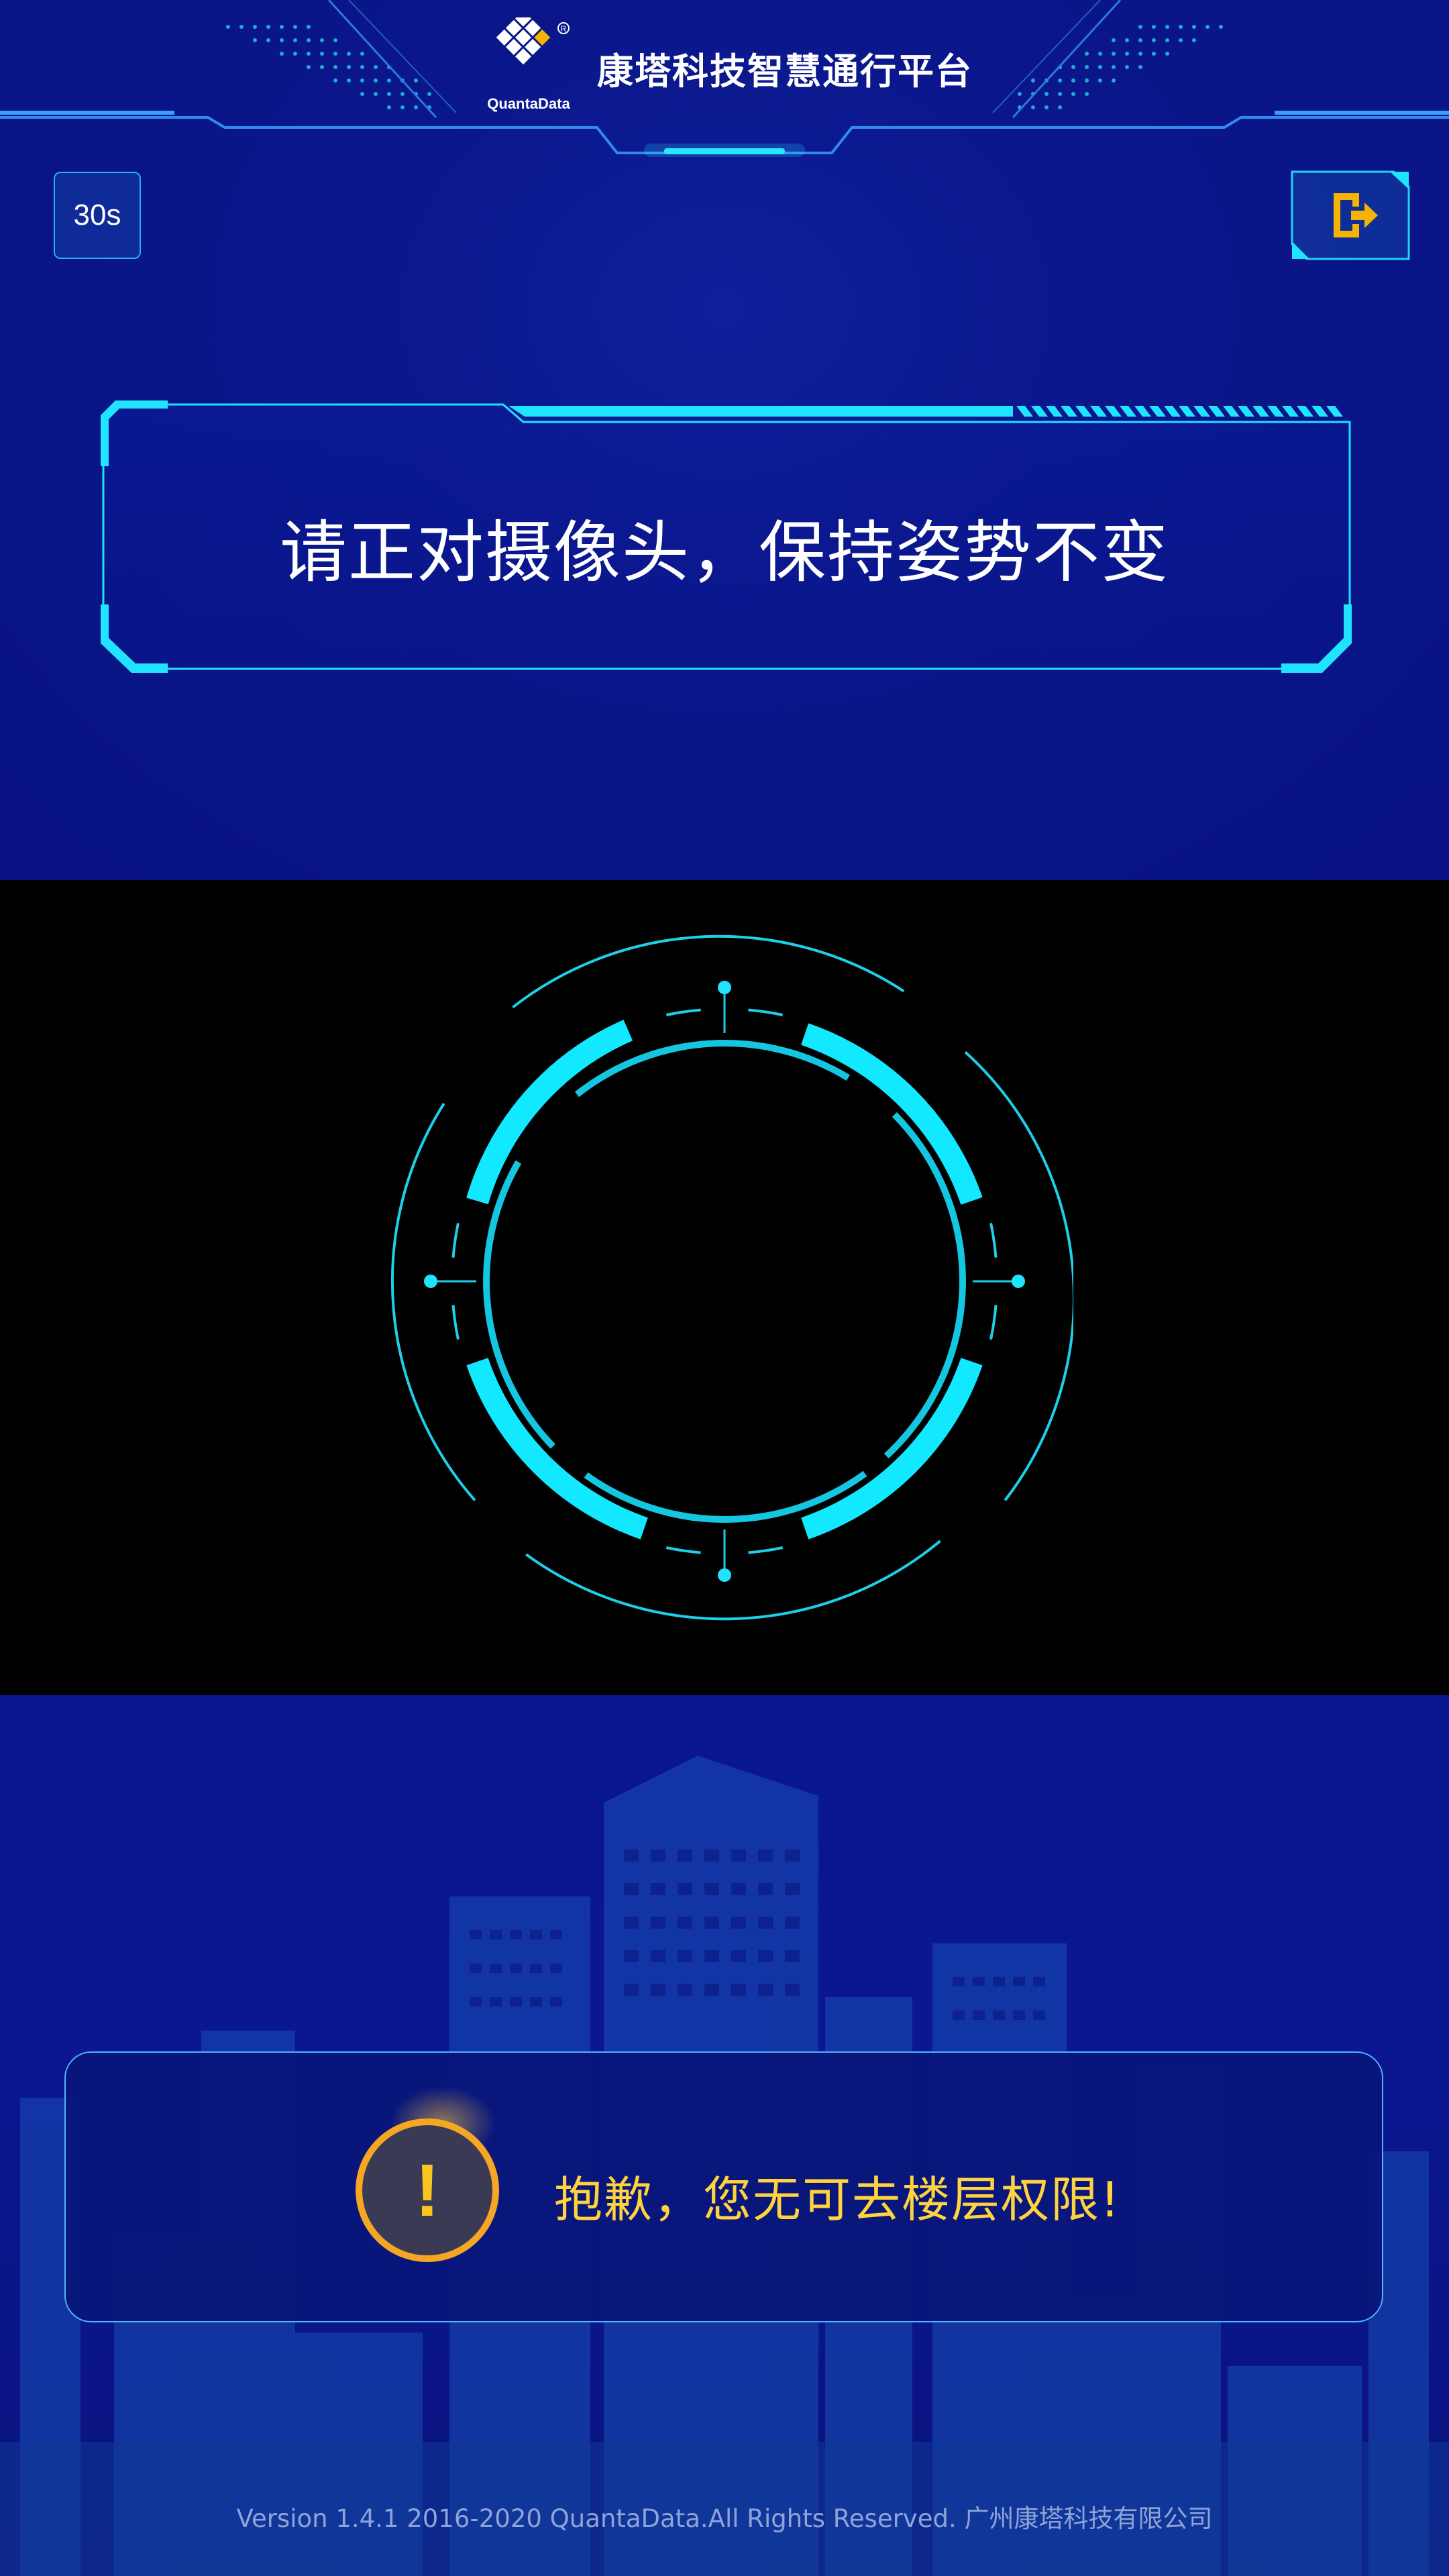 This screenshot has height=2576, width=1449. What do you see at coordinates (837, 2199) in the screenshot?
I see `alert-message: 抱歉，您无可去楼层权限!` at bounding box center [837, 2199].